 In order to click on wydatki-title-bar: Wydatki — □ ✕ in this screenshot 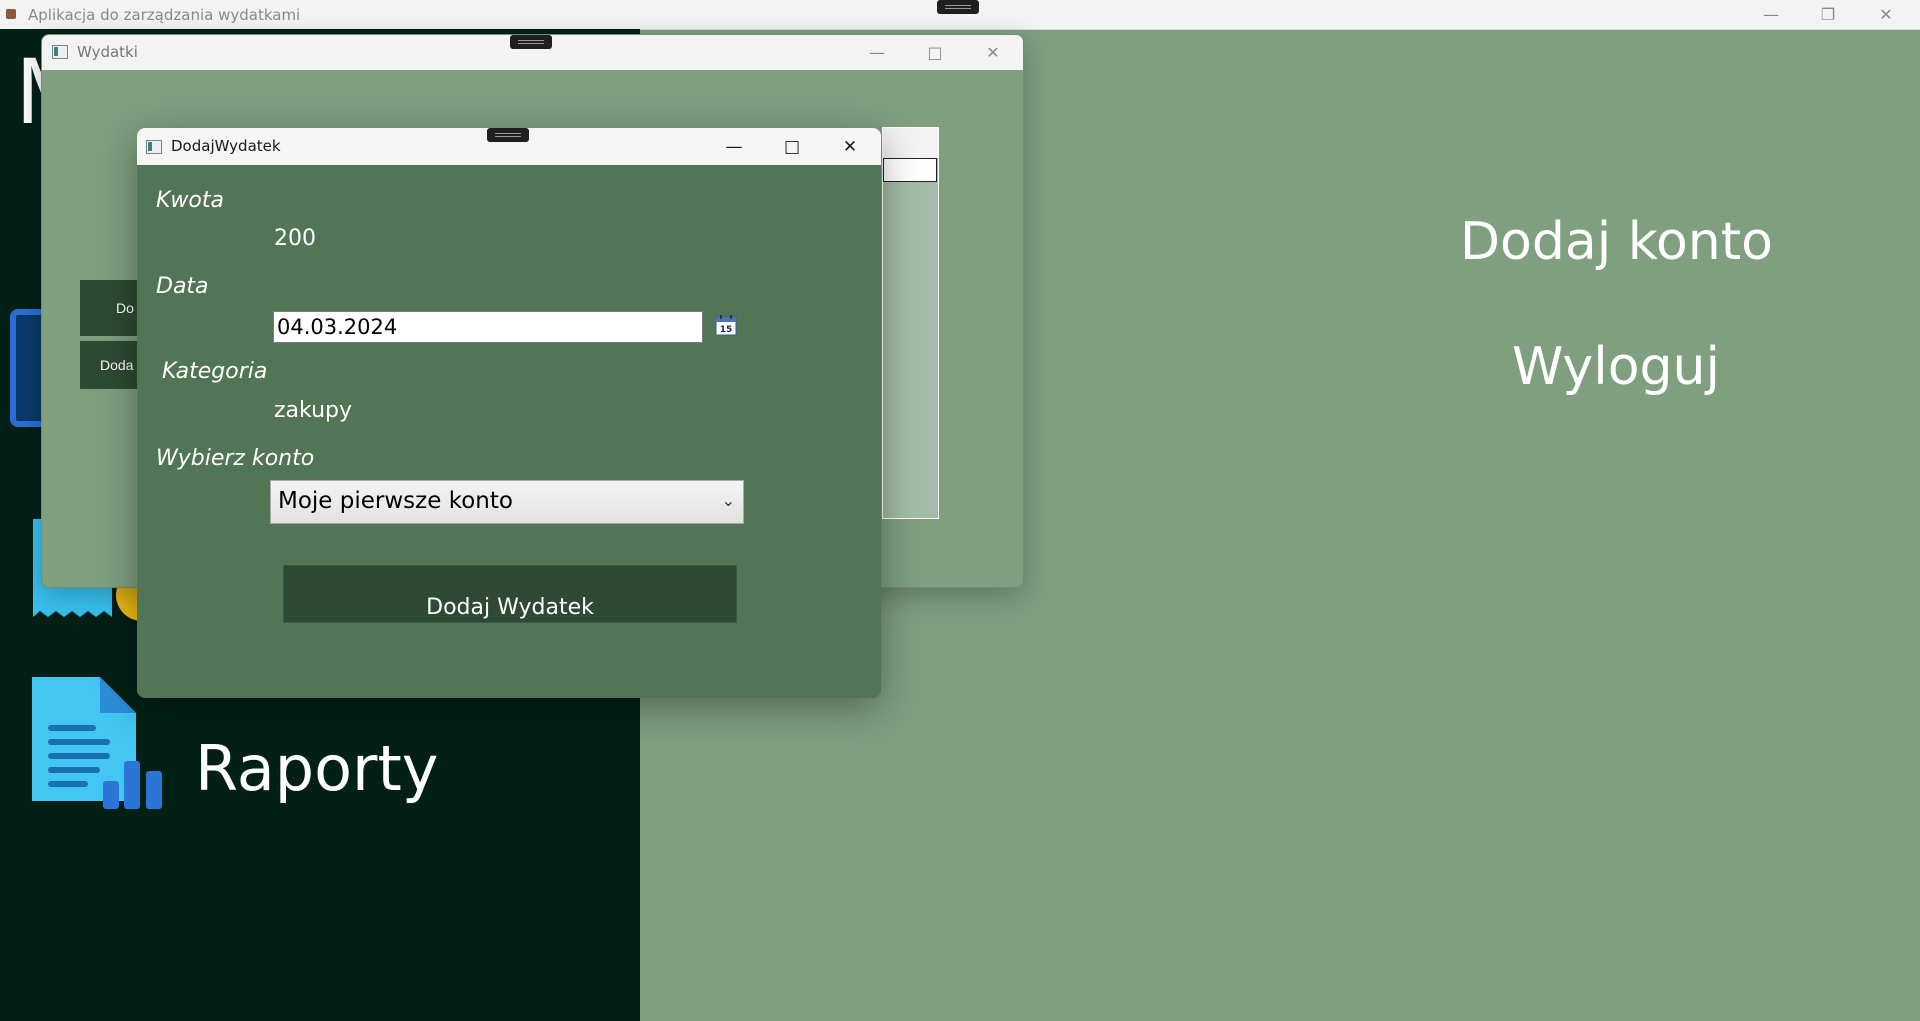, I will do `click(532, 52)`.